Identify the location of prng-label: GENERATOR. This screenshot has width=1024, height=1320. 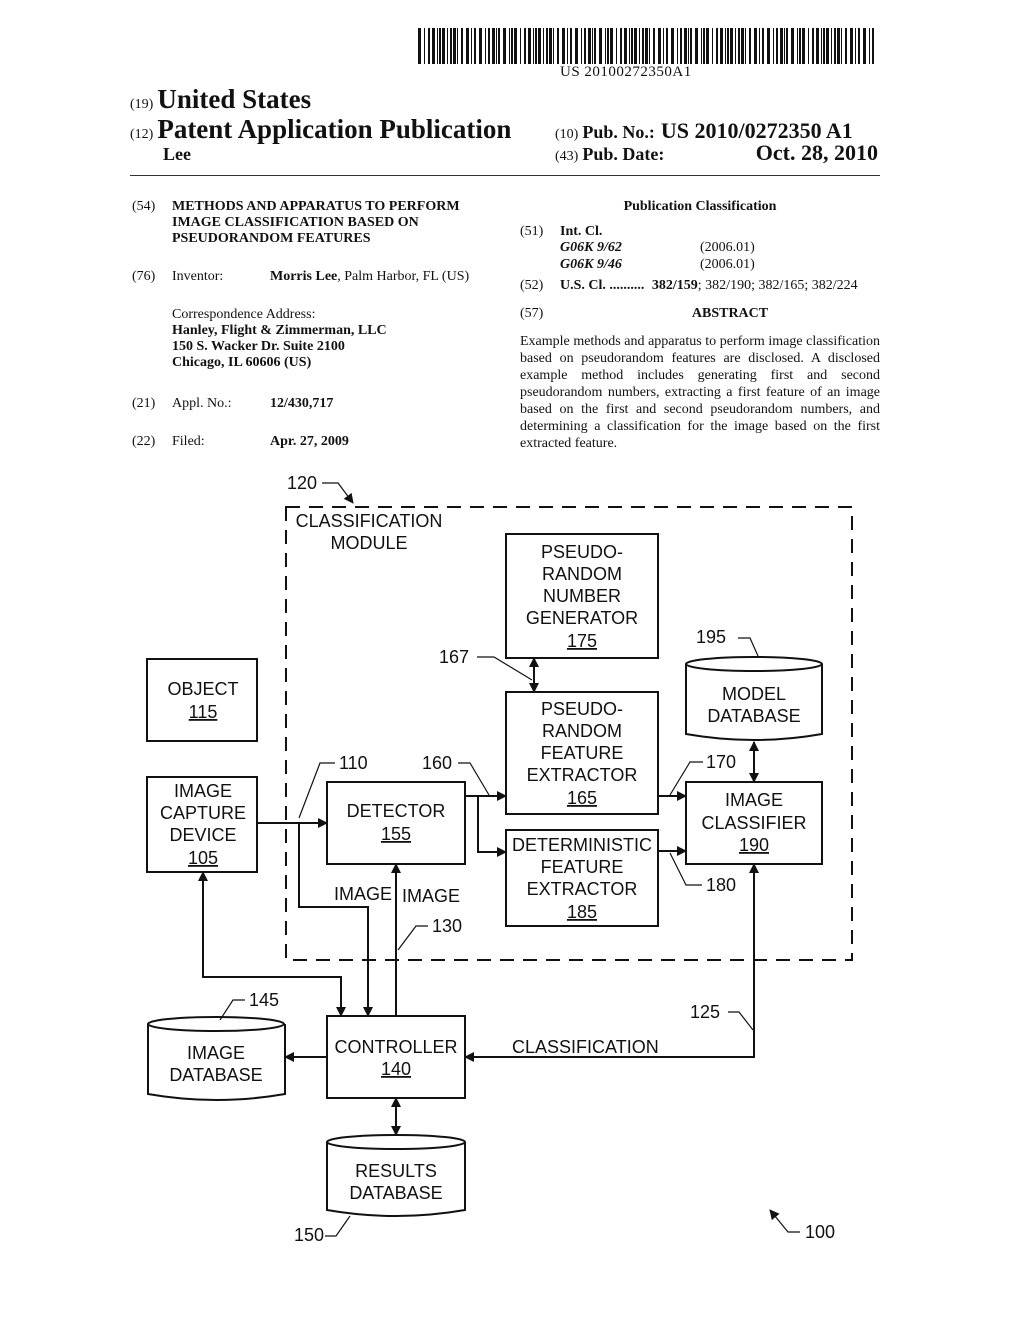
(582, 618).